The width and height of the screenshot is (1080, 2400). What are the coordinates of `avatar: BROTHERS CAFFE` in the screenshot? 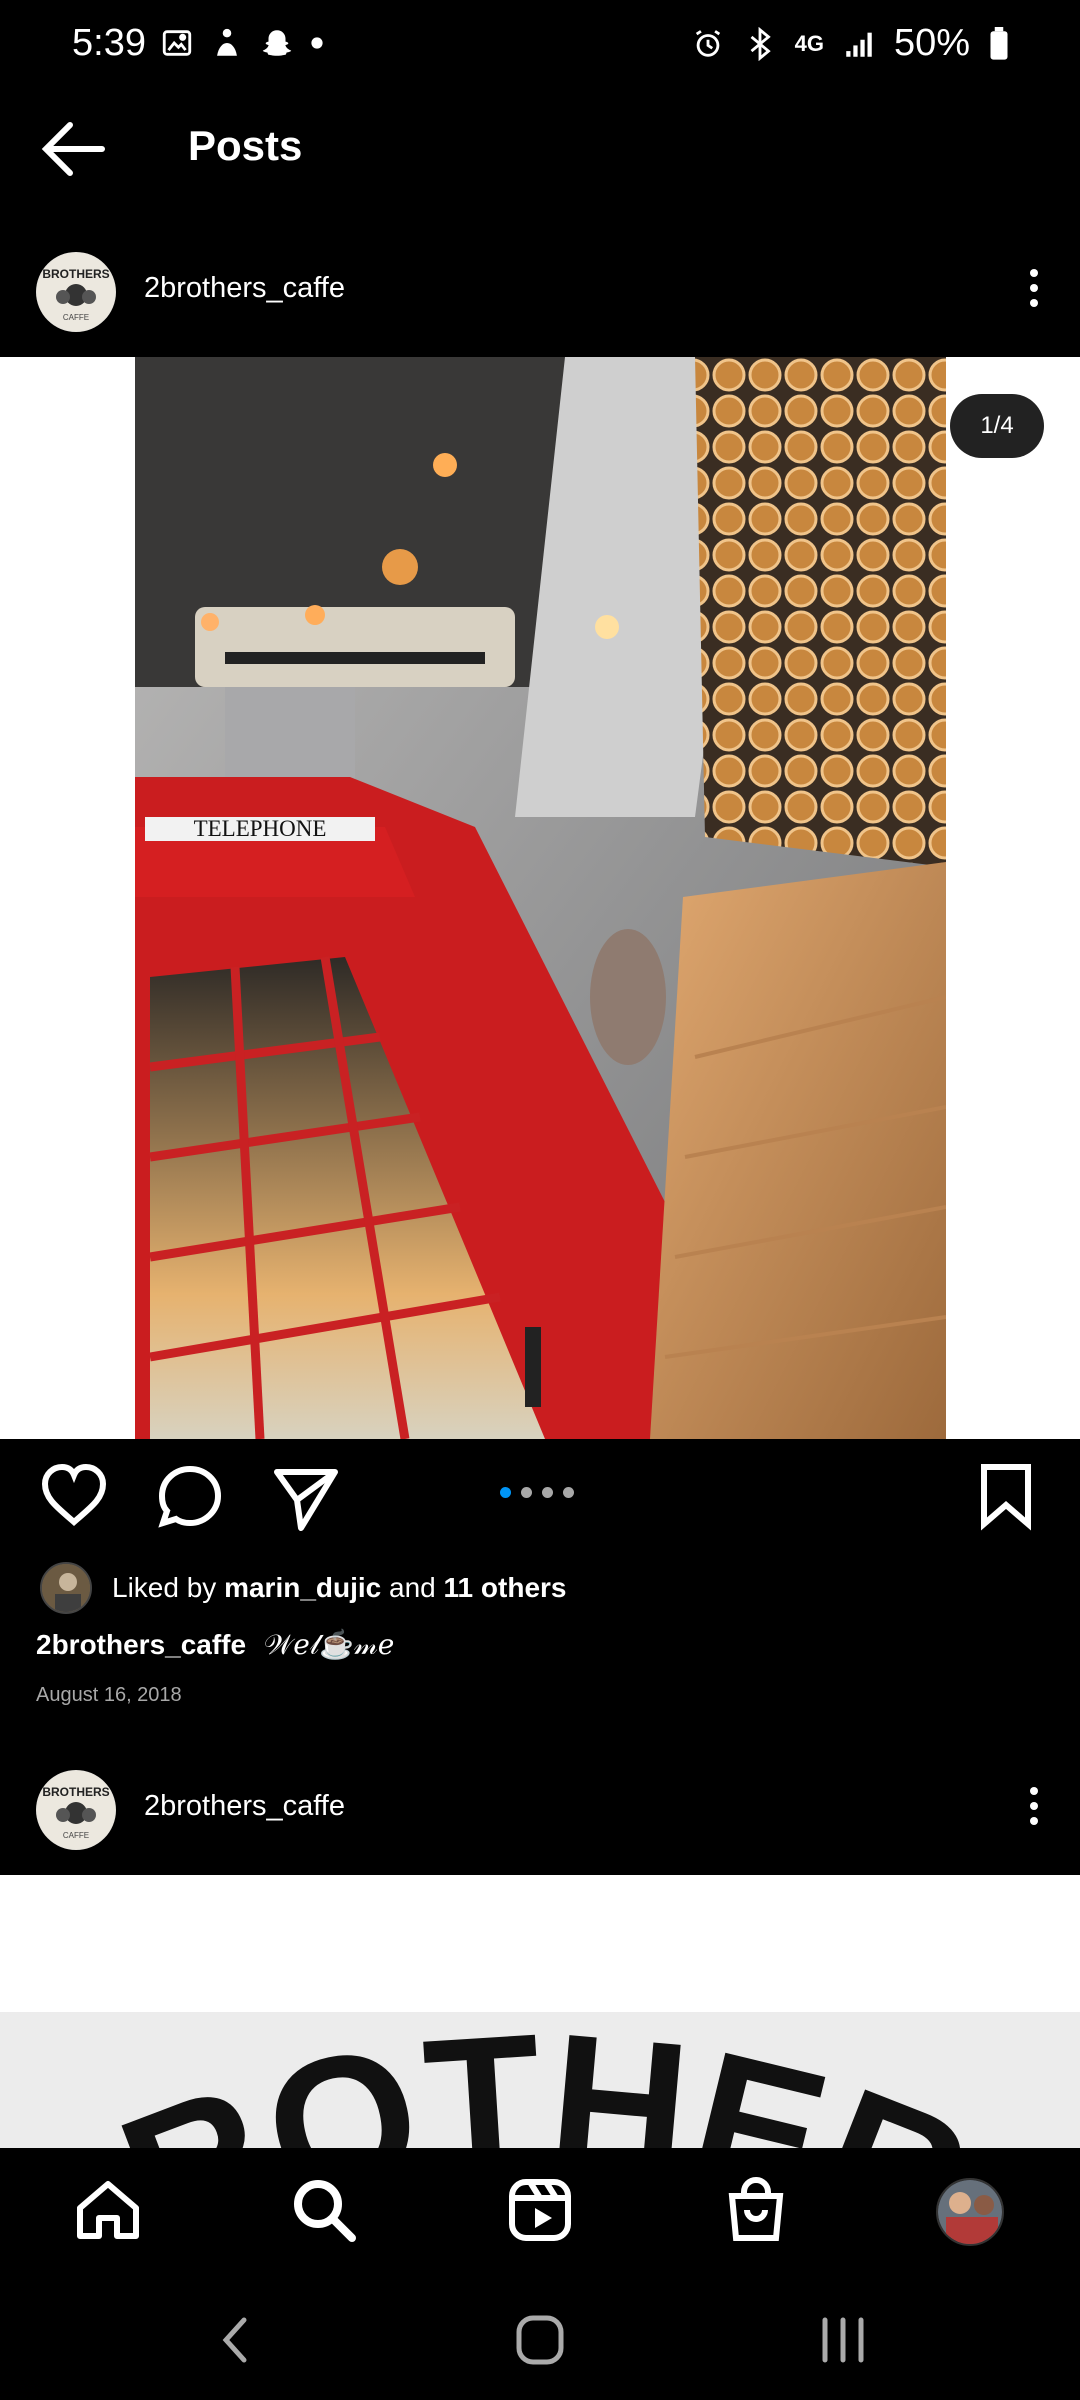 It's located at (76, 292).